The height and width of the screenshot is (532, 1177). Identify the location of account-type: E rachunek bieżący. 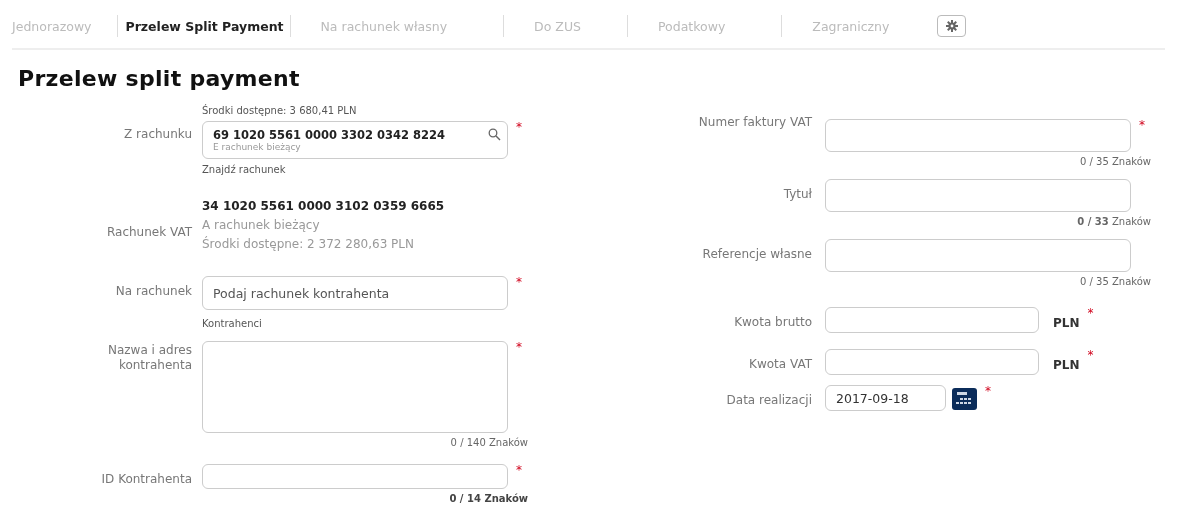
(257, 147).